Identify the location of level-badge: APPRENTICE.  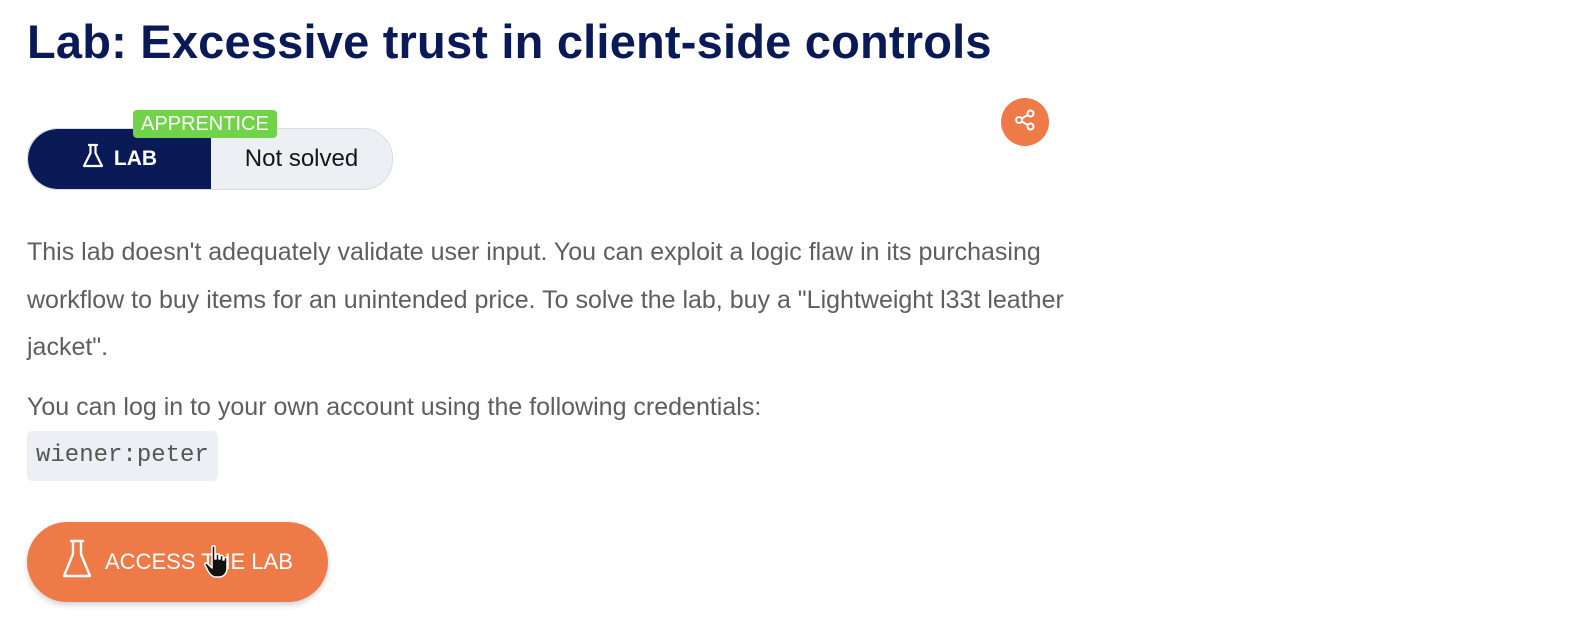
(205, 124).